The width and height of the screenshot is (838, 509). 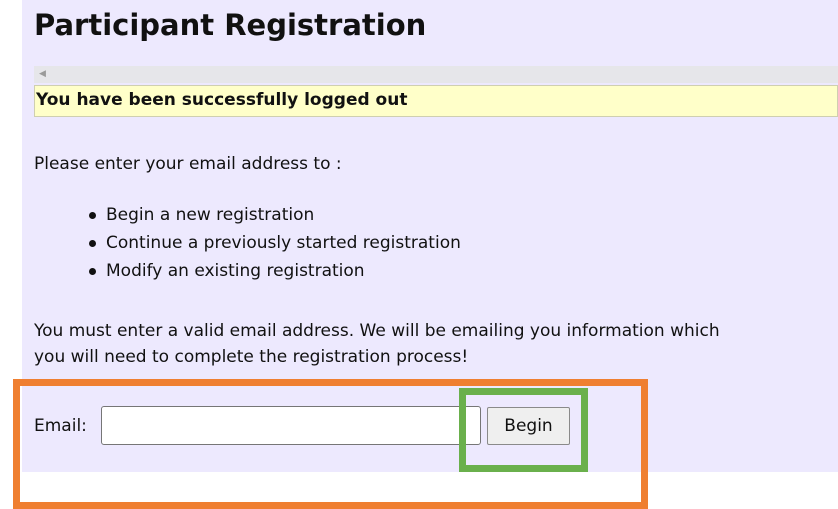 I want to click on logout-notice-text: You have been successfully logged out, so click(x=222, y=100).